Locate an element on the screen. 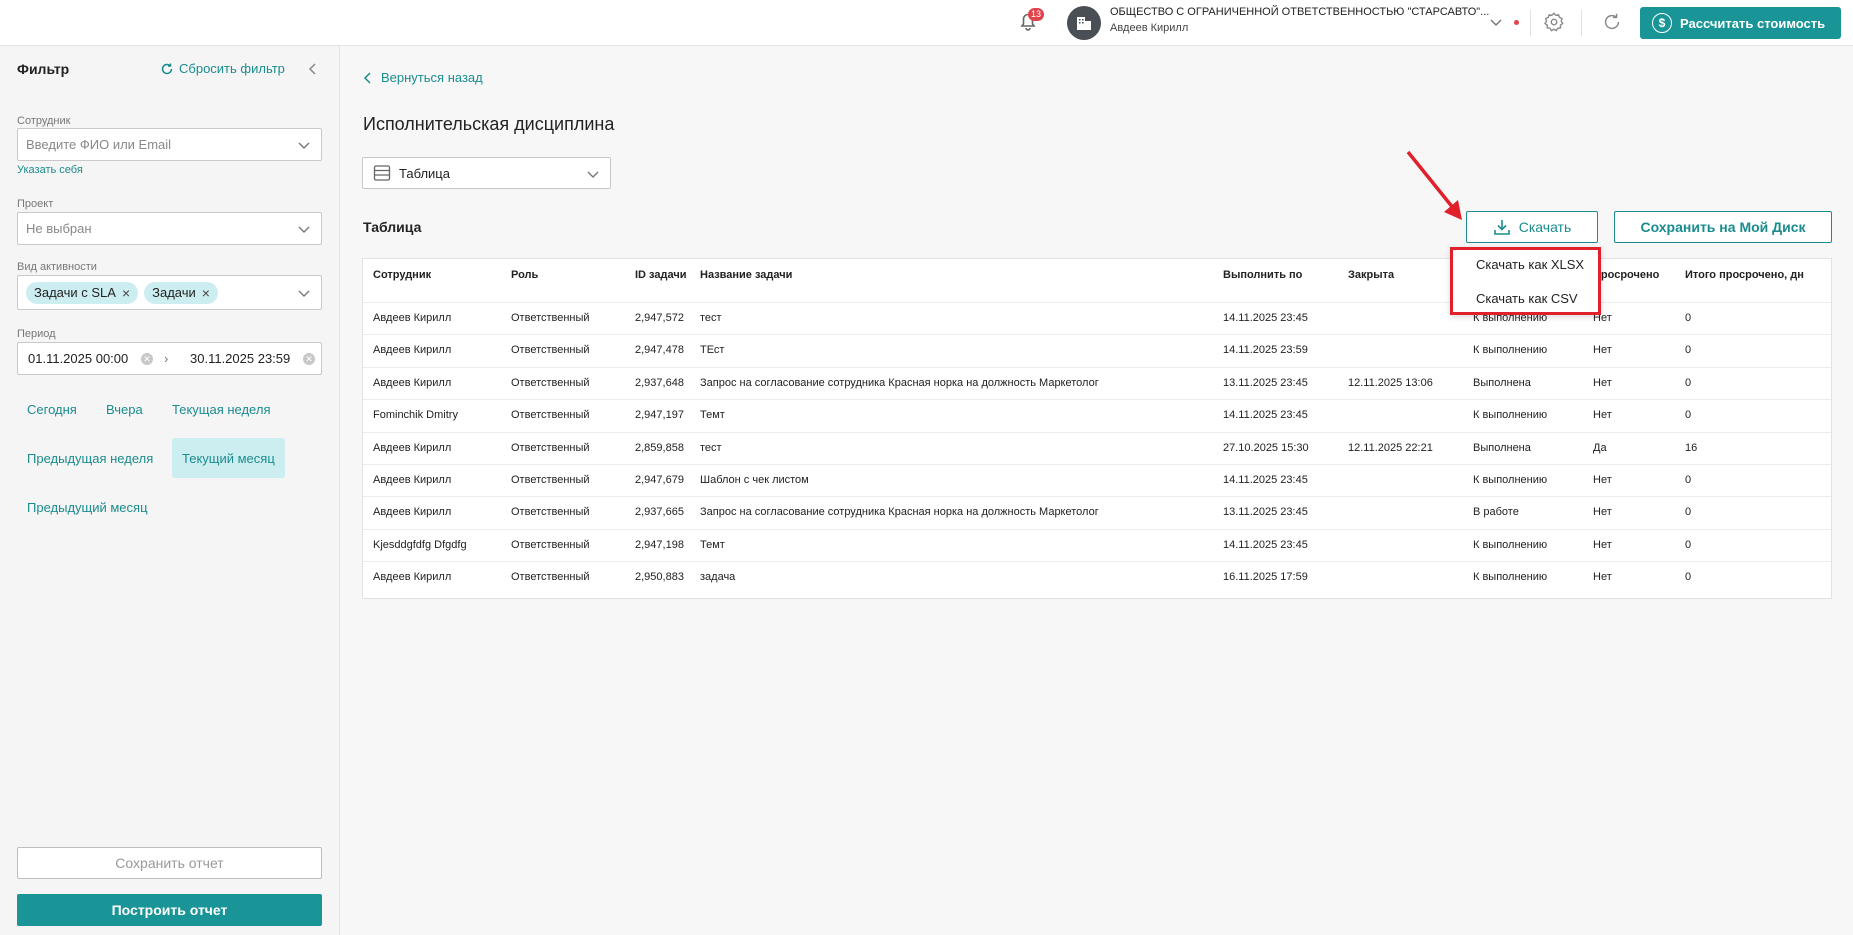  table-icon is located at coordinates (382, 173).